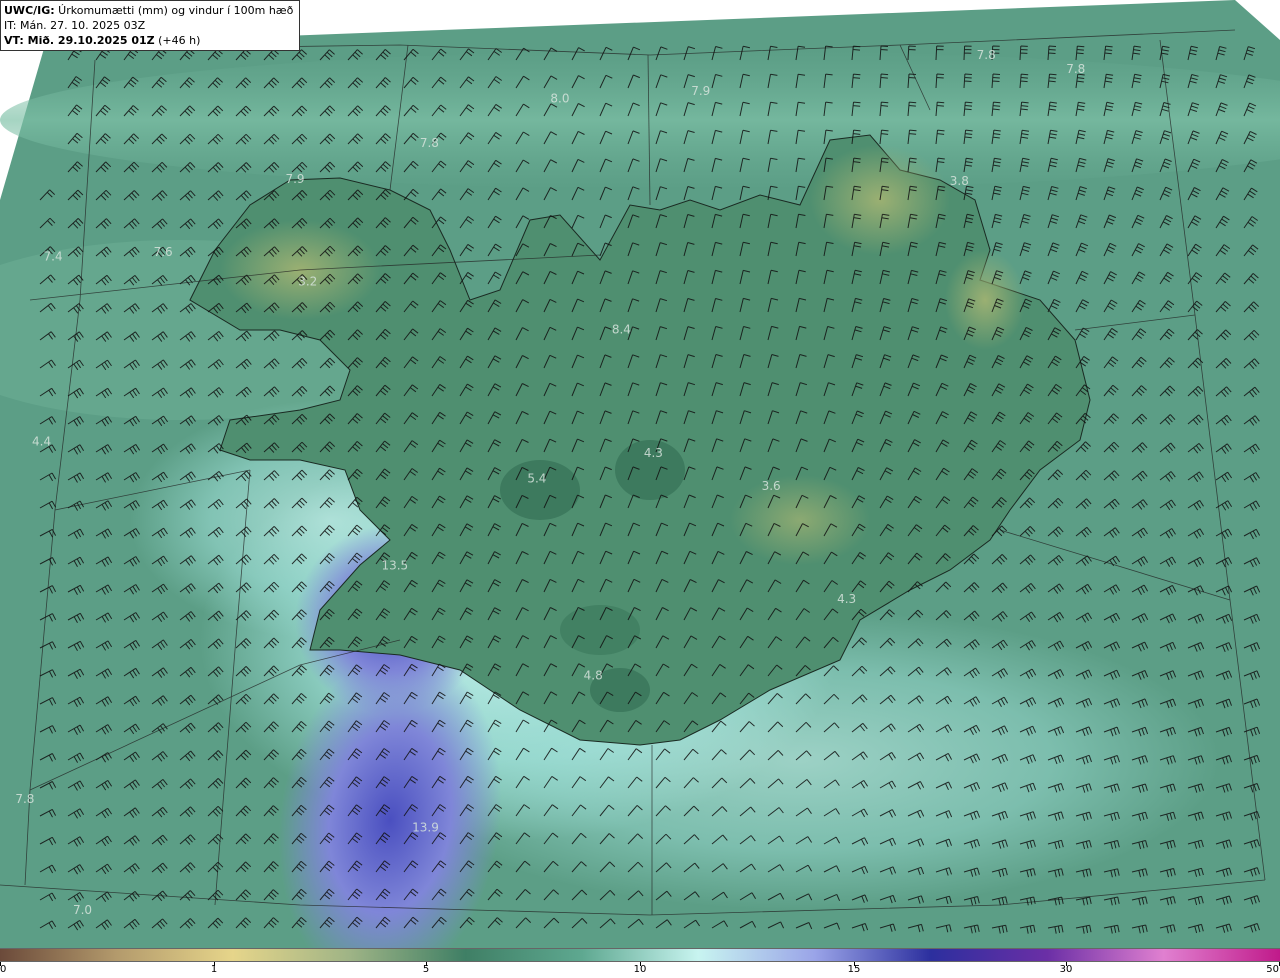 Image resolution: width=1280 pixels, height=978 pixels. I want to click on precip-value-label: 8.4, so click(621, 330).